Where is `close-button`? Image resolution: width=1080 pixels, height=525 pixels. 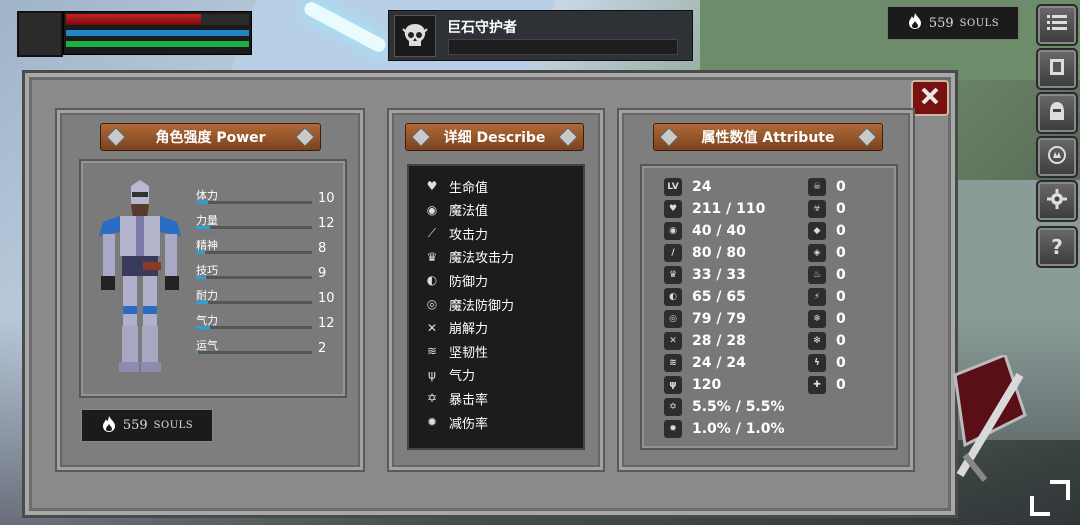
close-button is located at coordinates (930, 98).